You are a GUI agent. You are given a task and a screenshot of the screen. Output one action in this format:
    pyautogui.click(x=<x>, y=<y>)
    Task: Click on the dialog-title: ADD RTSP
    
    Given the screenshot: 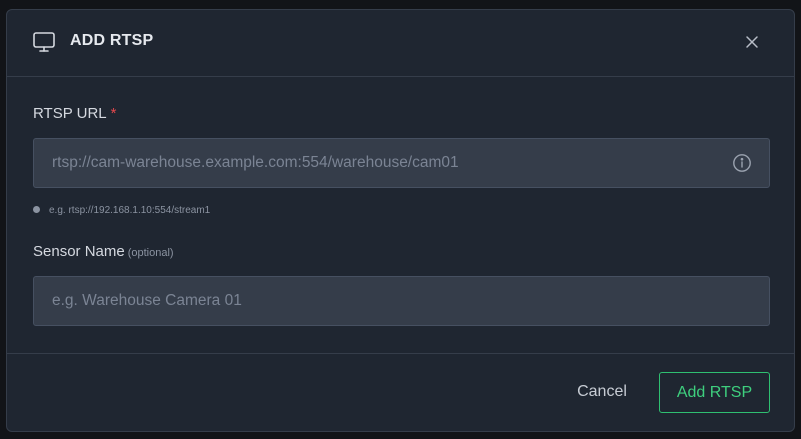 What is the action you would take?
    pyautogui.click(x=112, y=40)
    